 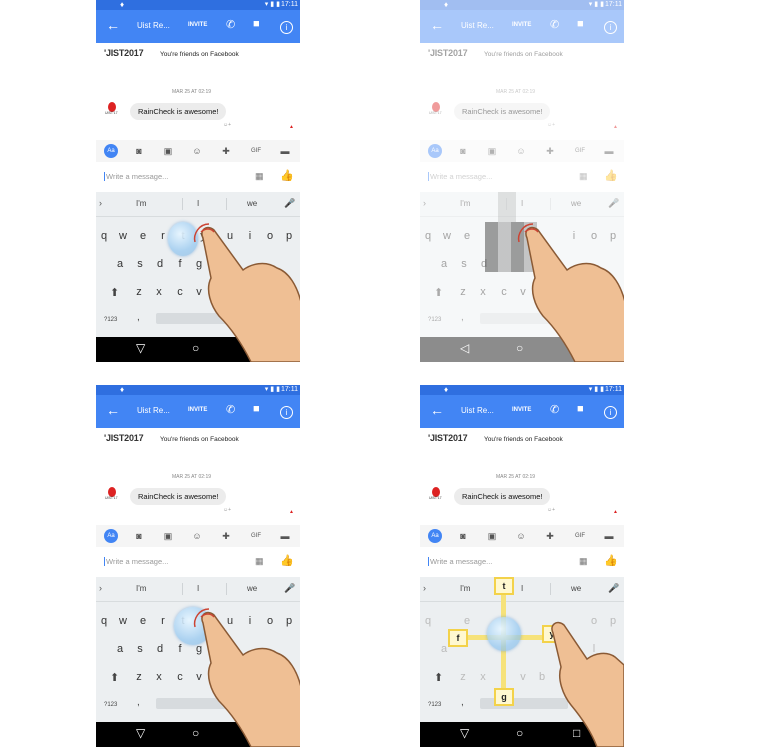 What do you see at coordinates (163, 621) in the screenshot?
I see `key-r: r` at bounding box center [163, 621].